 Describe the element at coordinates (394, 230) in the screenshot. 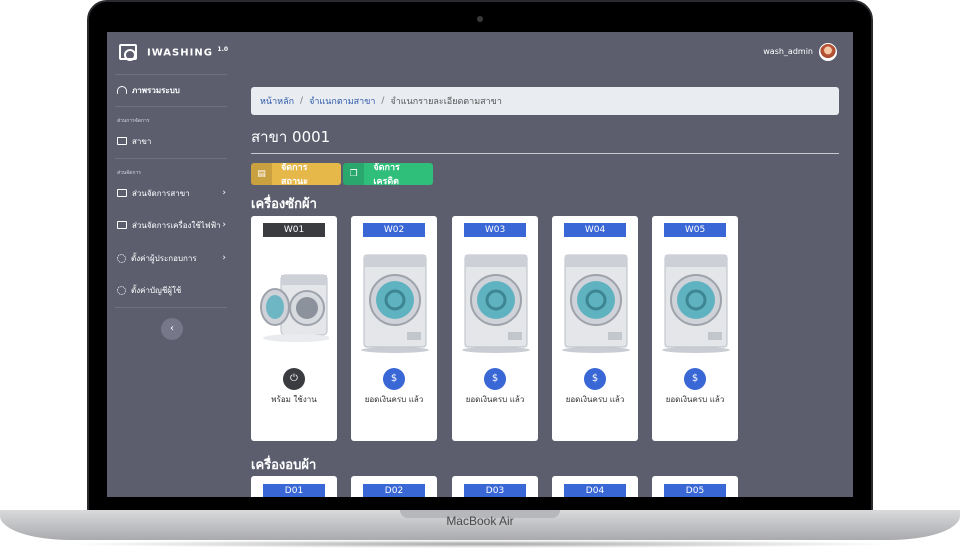

I see `machine-id-badge: W02` at that location.